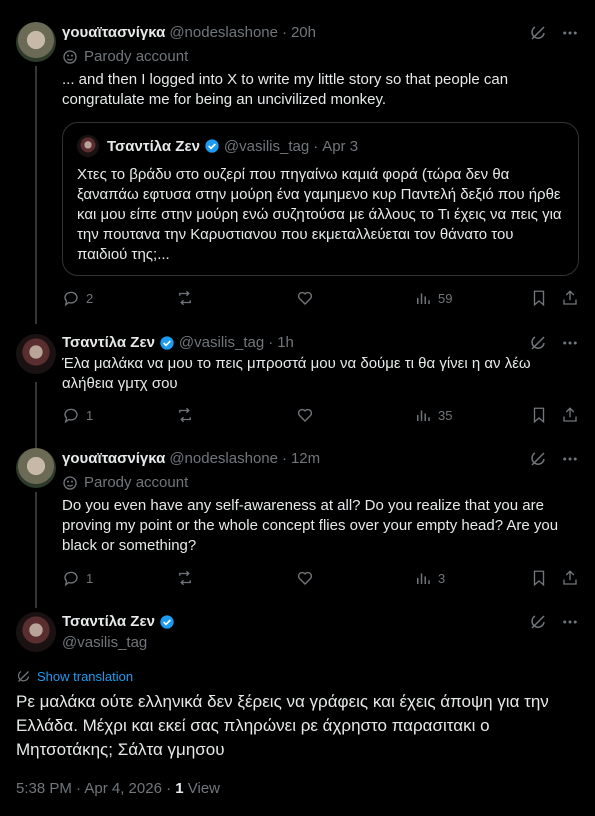  I want to click on quote-date: Apr 3, so click(340, 146).